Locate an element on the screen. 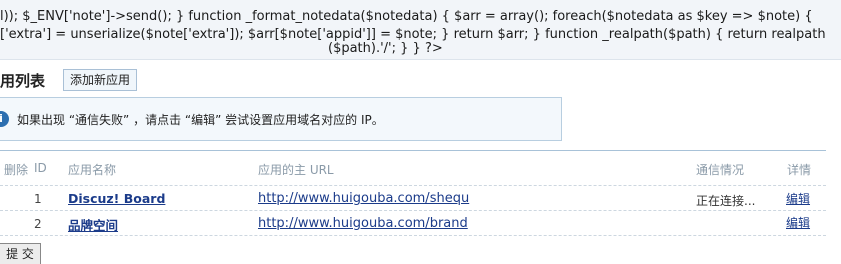 The height and width of the screenshot is (264, 841). info-icon: i is located at coordinates (4, 119).